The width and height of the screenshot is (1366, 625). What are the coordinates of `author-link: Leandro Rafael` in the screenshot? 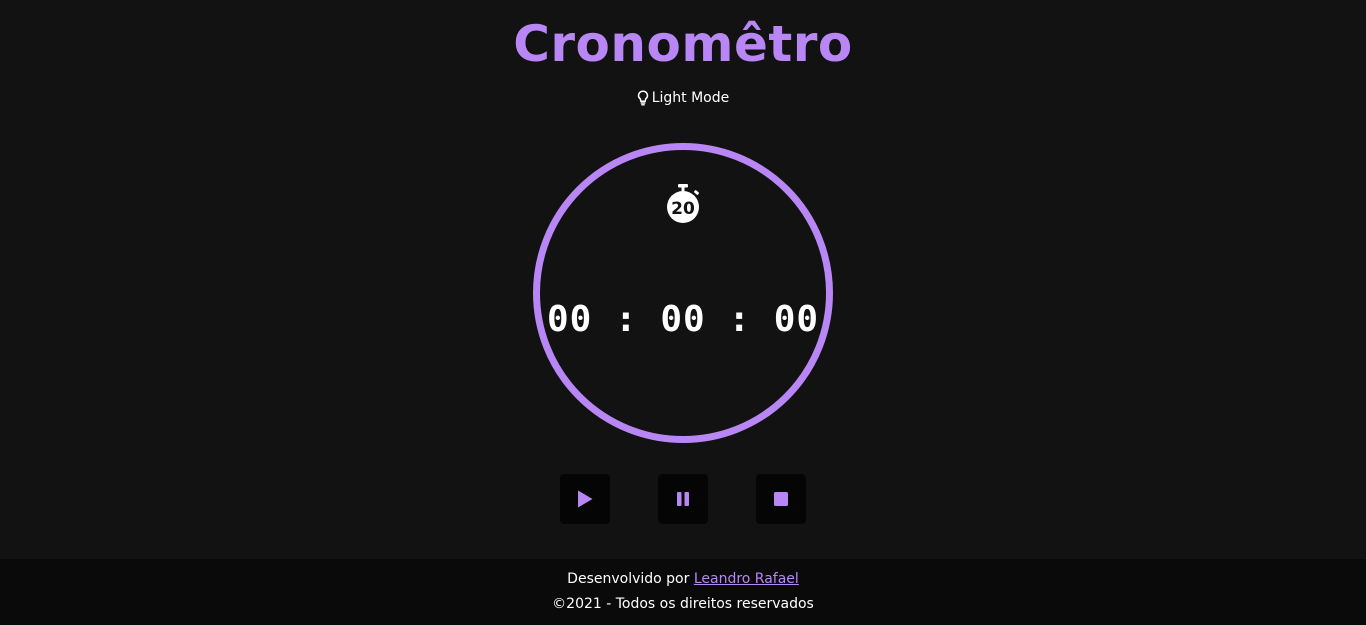 It's located at (746, 579).